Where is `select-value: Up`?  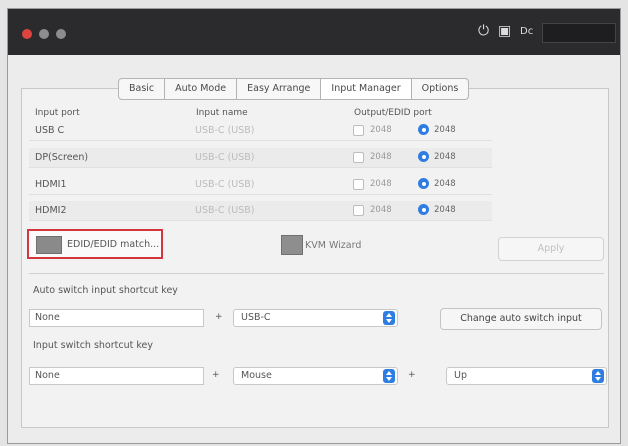 select-value: Up is located at coordinates (460, 375).